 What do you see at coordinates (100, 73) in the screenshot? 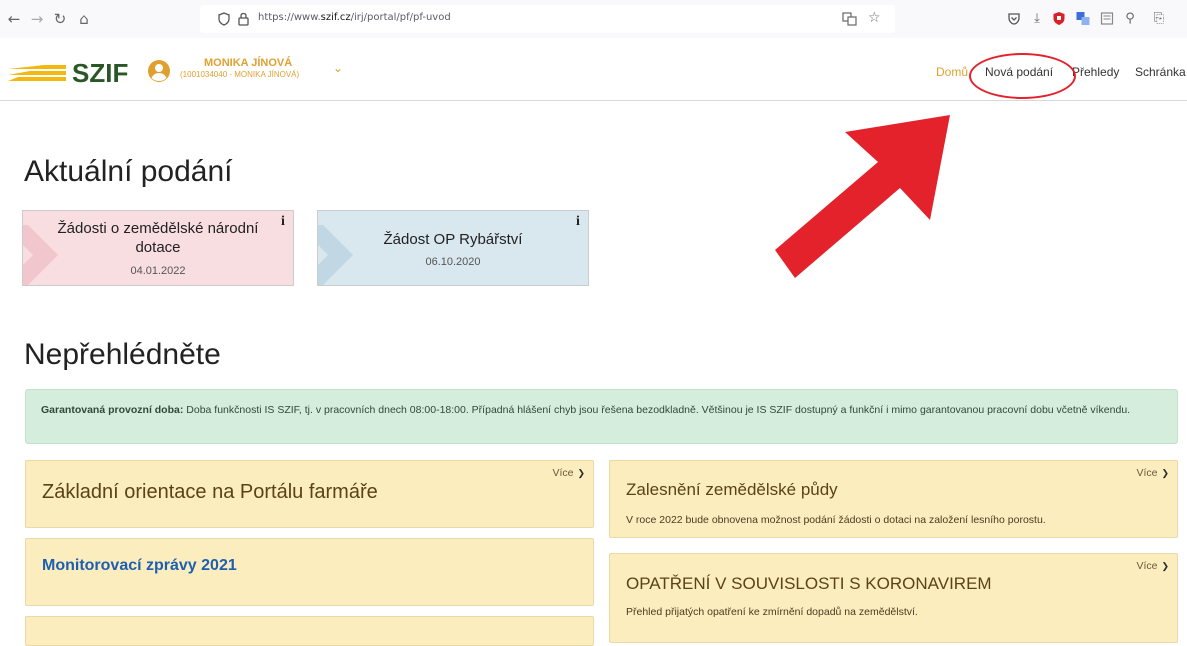
I see `site-logo: SZIF` at bounding box center [100, 73].